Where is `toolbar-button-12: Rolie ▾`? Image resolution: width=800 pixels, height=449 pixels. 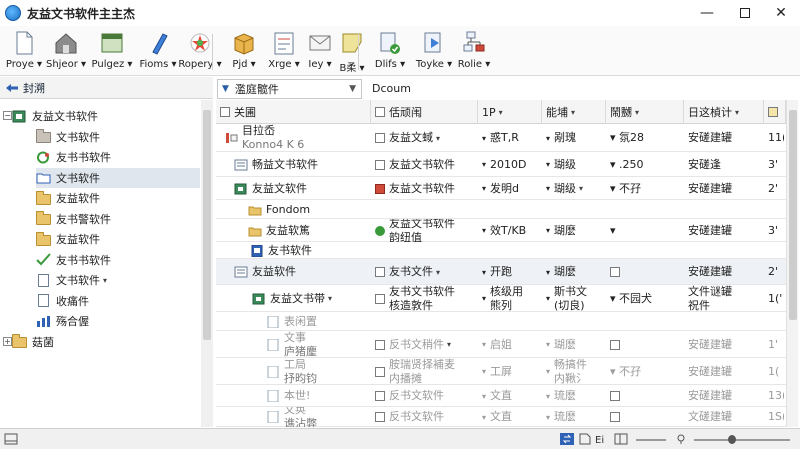
toolbar-button-12: Rolie ▾ is located at coordinates (474, 51).